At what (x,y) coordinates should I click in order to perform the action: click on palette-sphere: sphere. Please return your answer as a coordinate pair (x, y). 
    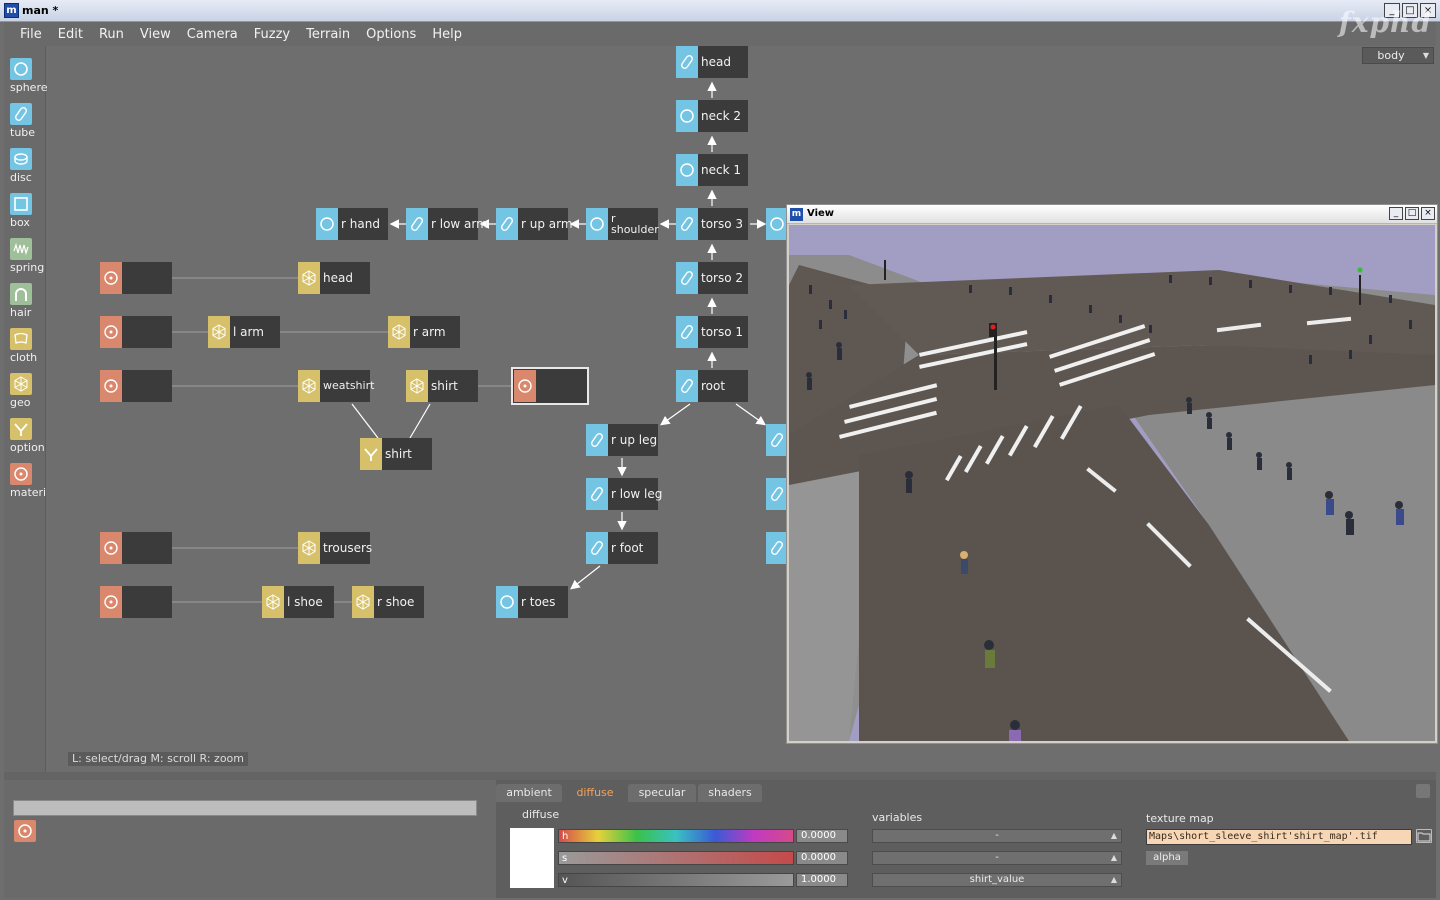
    Looking at the image, I should click on (30, 76).